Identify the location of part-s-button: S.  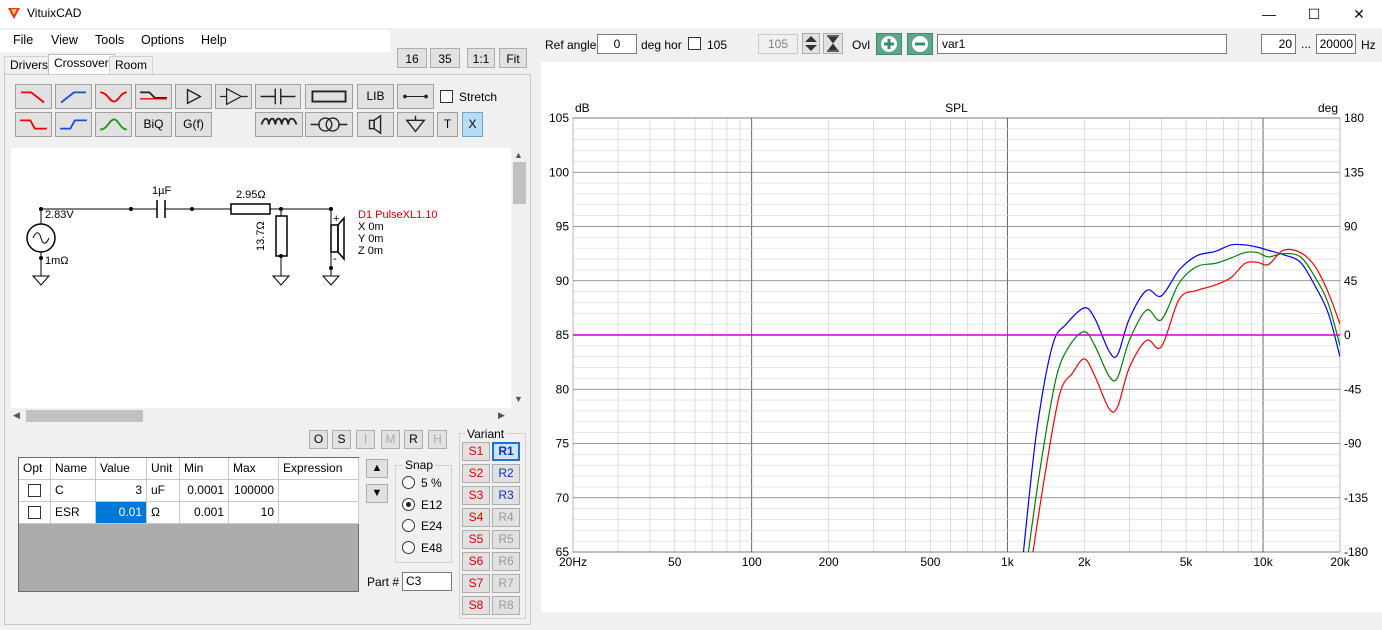
(341, 439).